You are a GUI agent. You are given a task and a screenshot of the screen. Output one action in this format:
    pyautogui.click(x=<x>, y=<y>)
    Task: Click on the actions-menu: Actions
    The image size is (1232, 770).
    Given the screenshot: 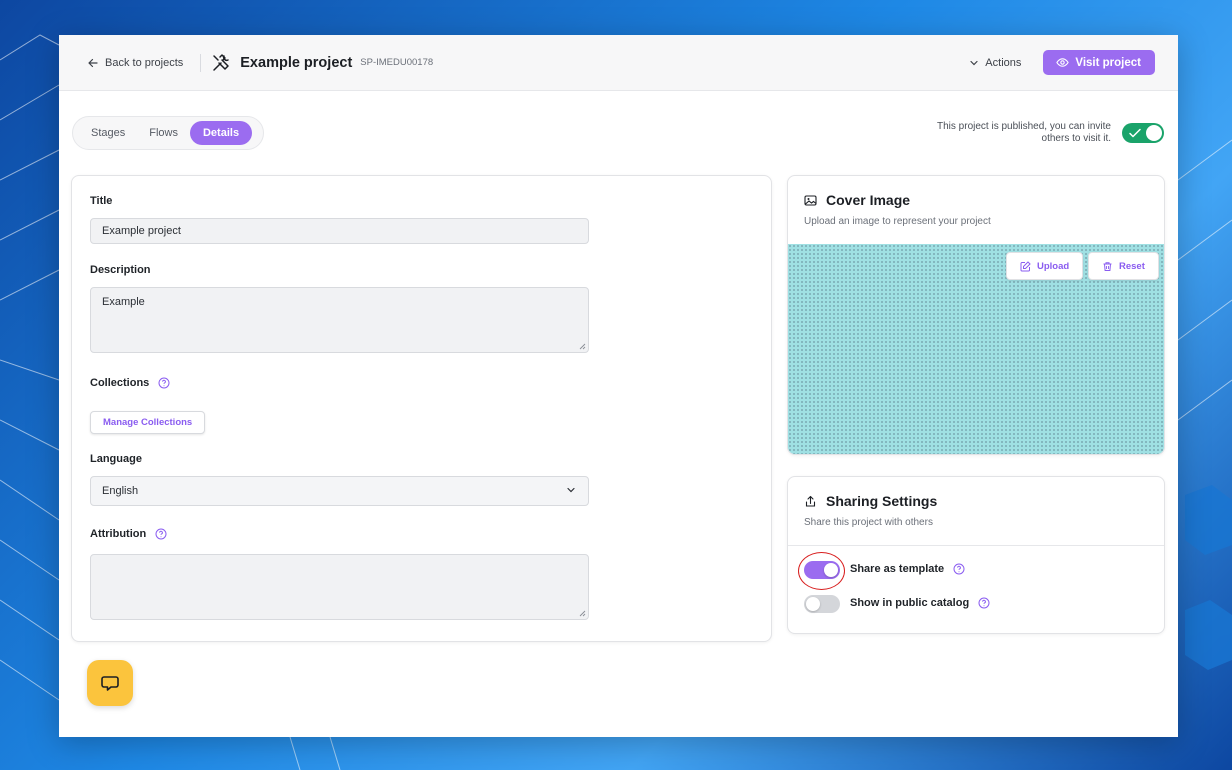 What is the action you would take?
    pyautogui.click(x=995, y=63)
    